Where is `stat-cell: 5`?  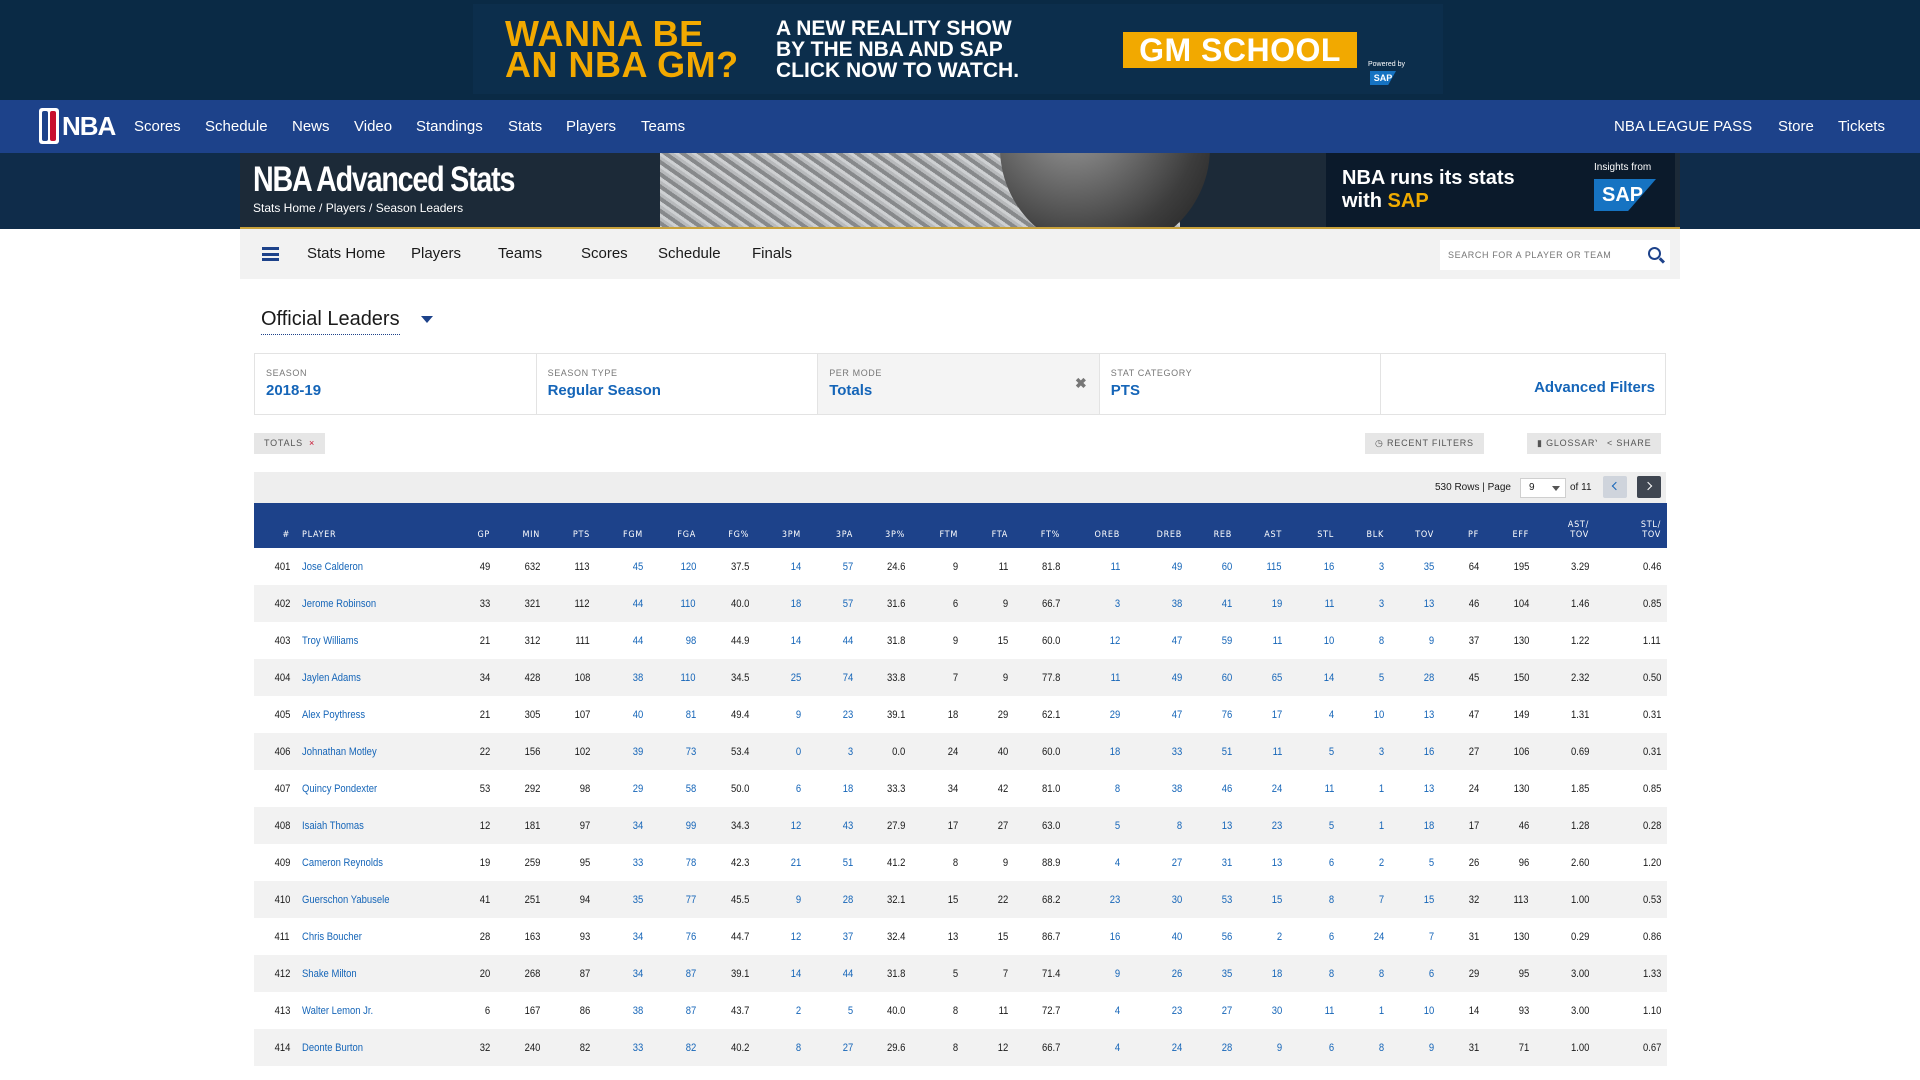
stat-cell: 5 is located at coordinates (1117, 826).